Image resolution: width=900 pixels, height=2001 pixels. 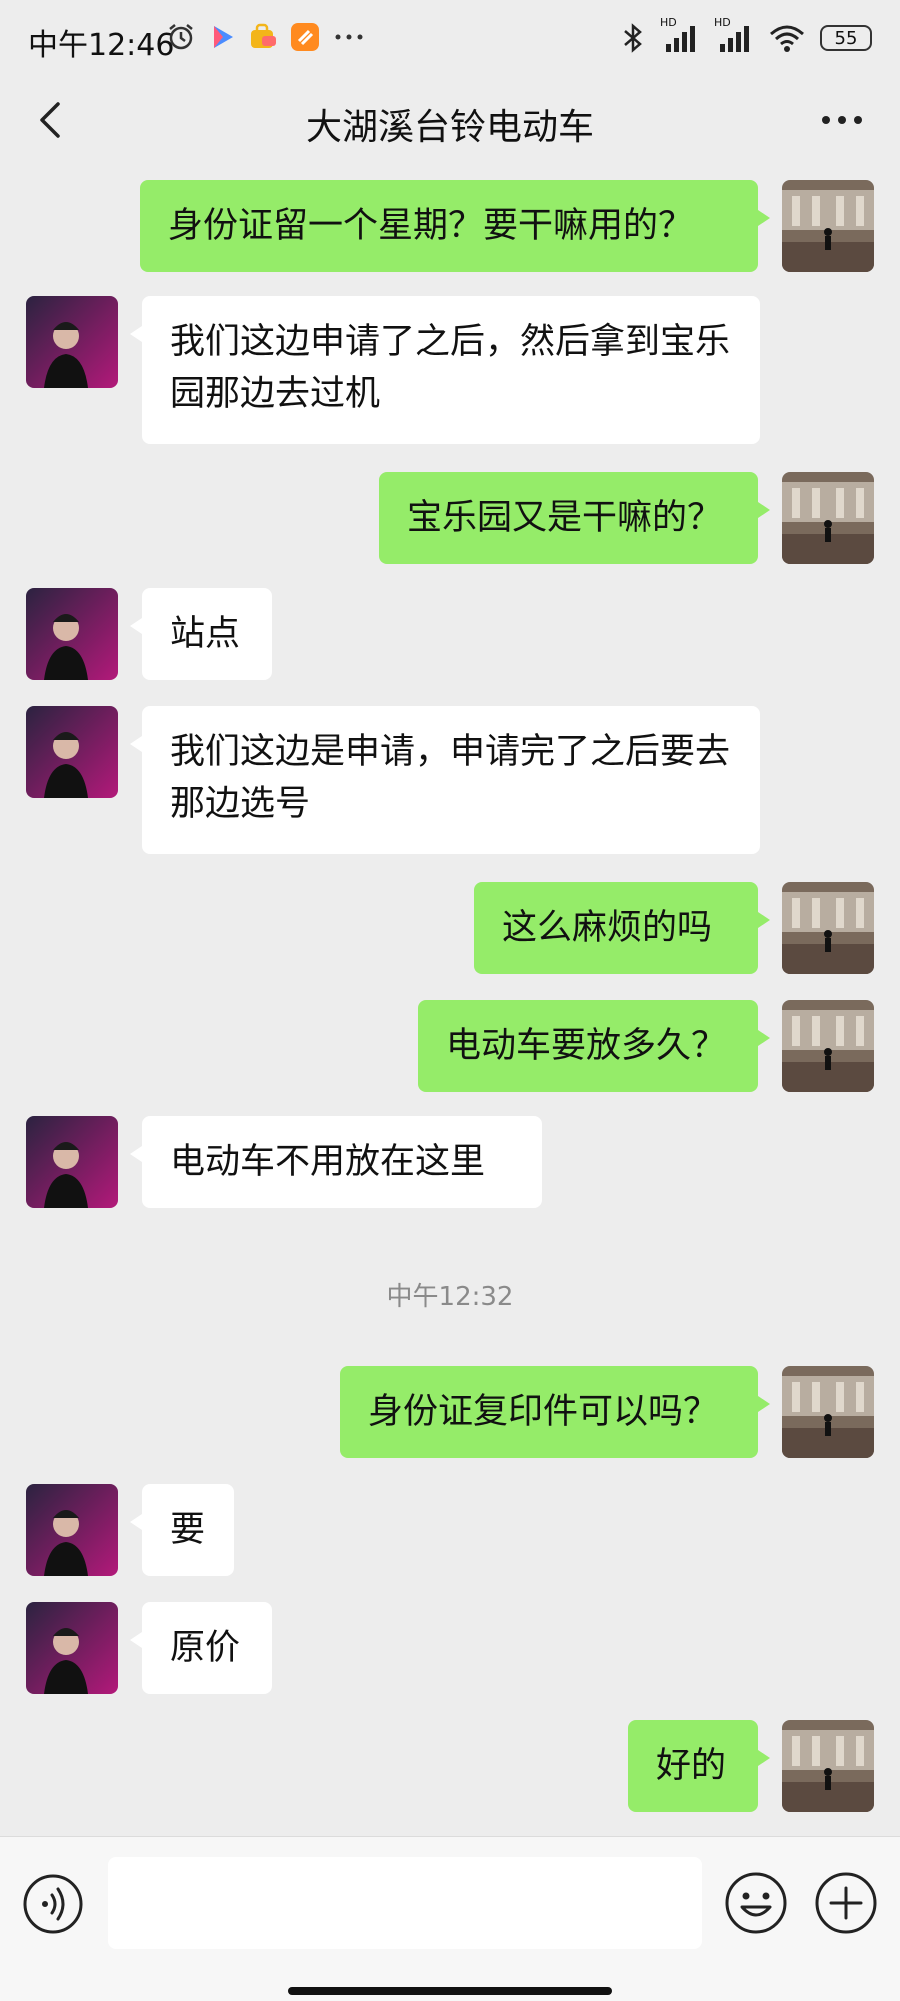 What do you see at coordinates (450, 1297) in the screenshot?
I see `timestamp-divider: 中午12:32` at bounding box center [450, 1297].